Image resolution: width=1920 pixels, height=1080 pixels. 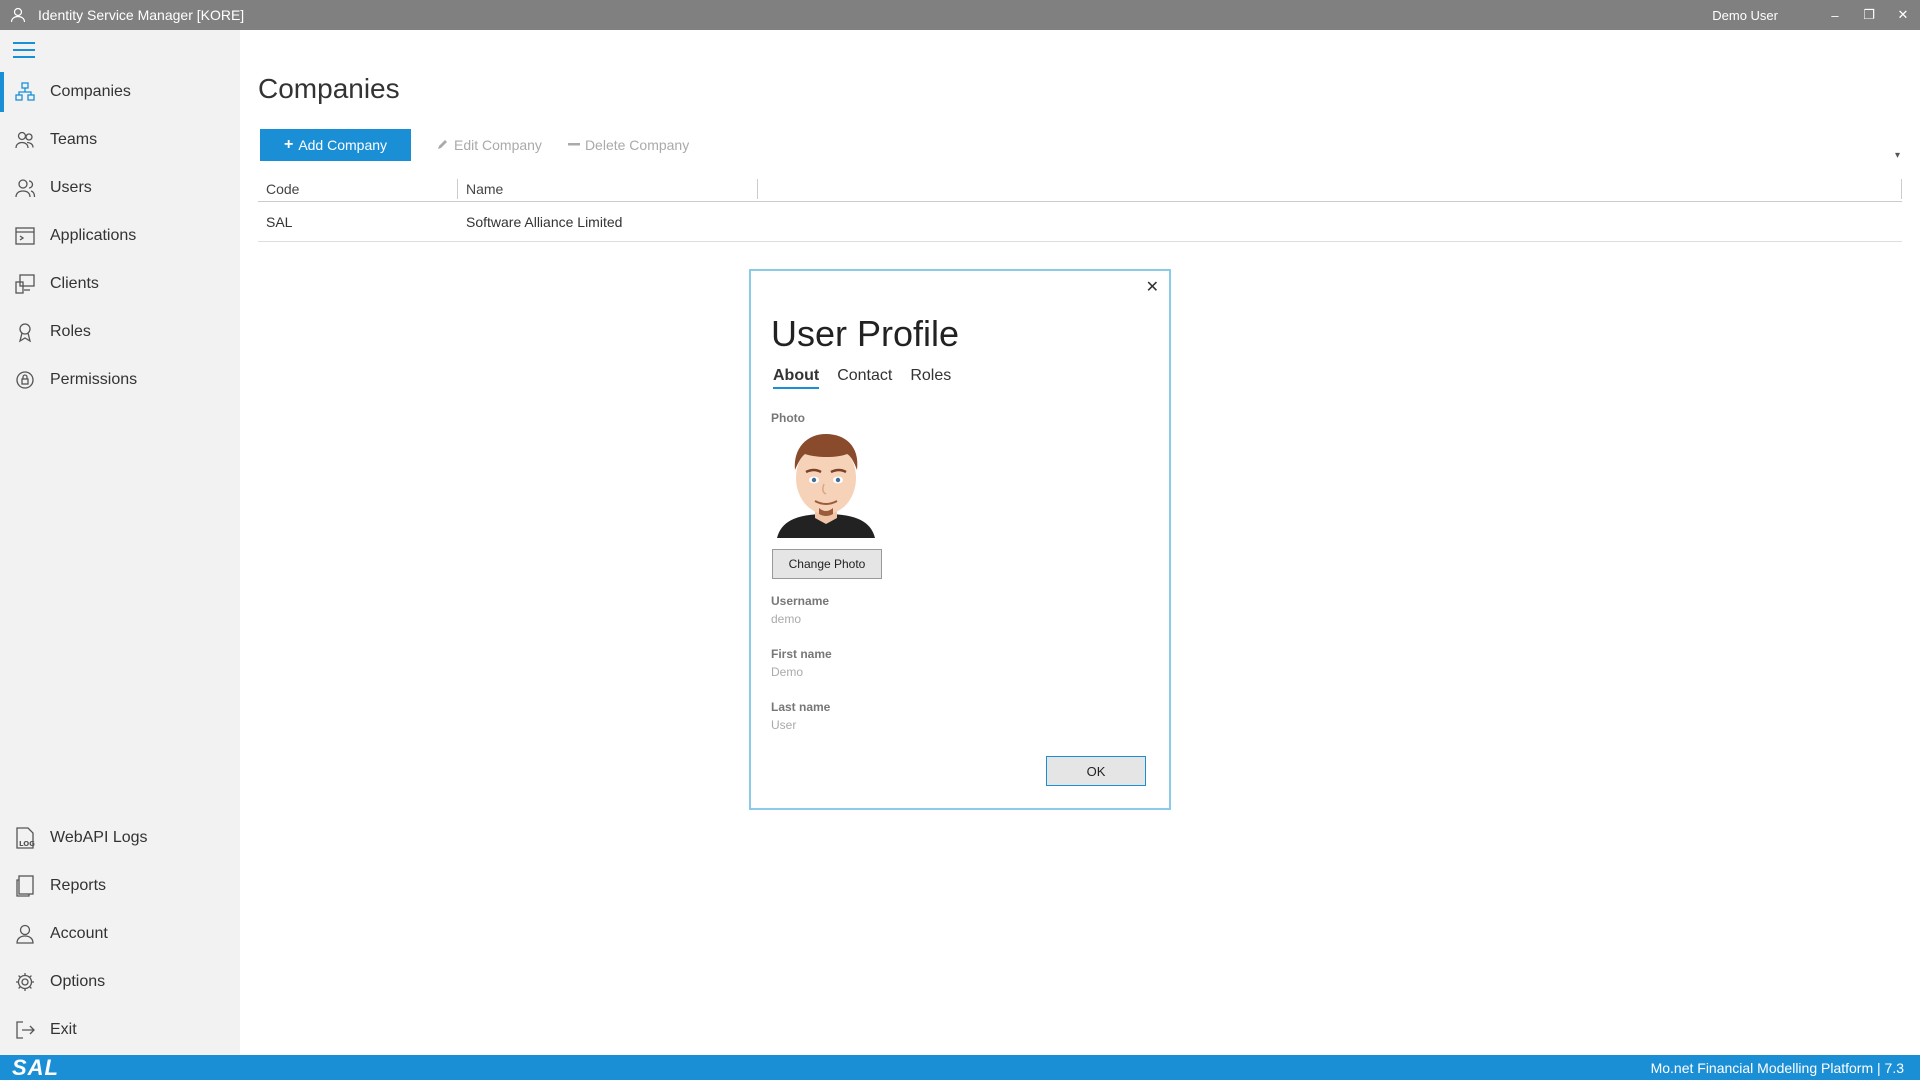 What do you see at coordinates (120, 188) in the screenshot?
I see `sidebar-item-users: Users` at bounding box center [120, 188].